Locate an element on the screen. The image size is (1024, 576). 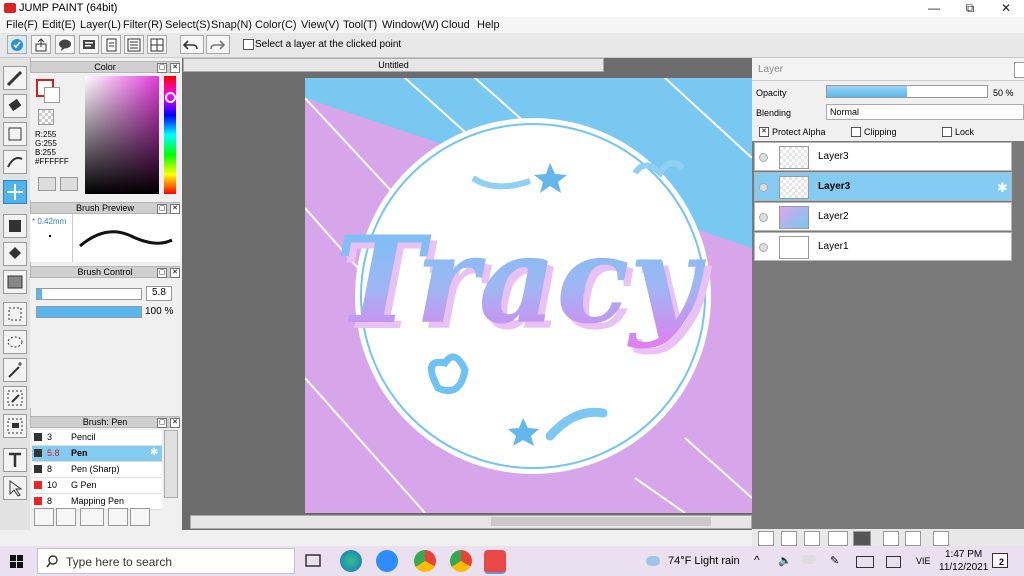
brush-size-value: 5.8 is located at coordinates (159, 293).